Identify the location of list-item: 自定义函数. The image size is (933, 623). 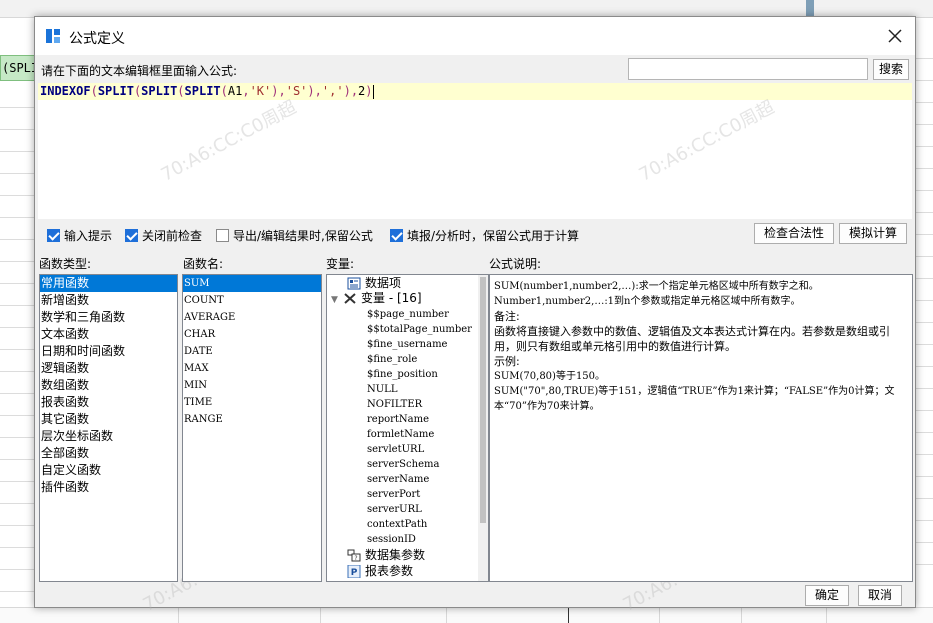
(108, 470).